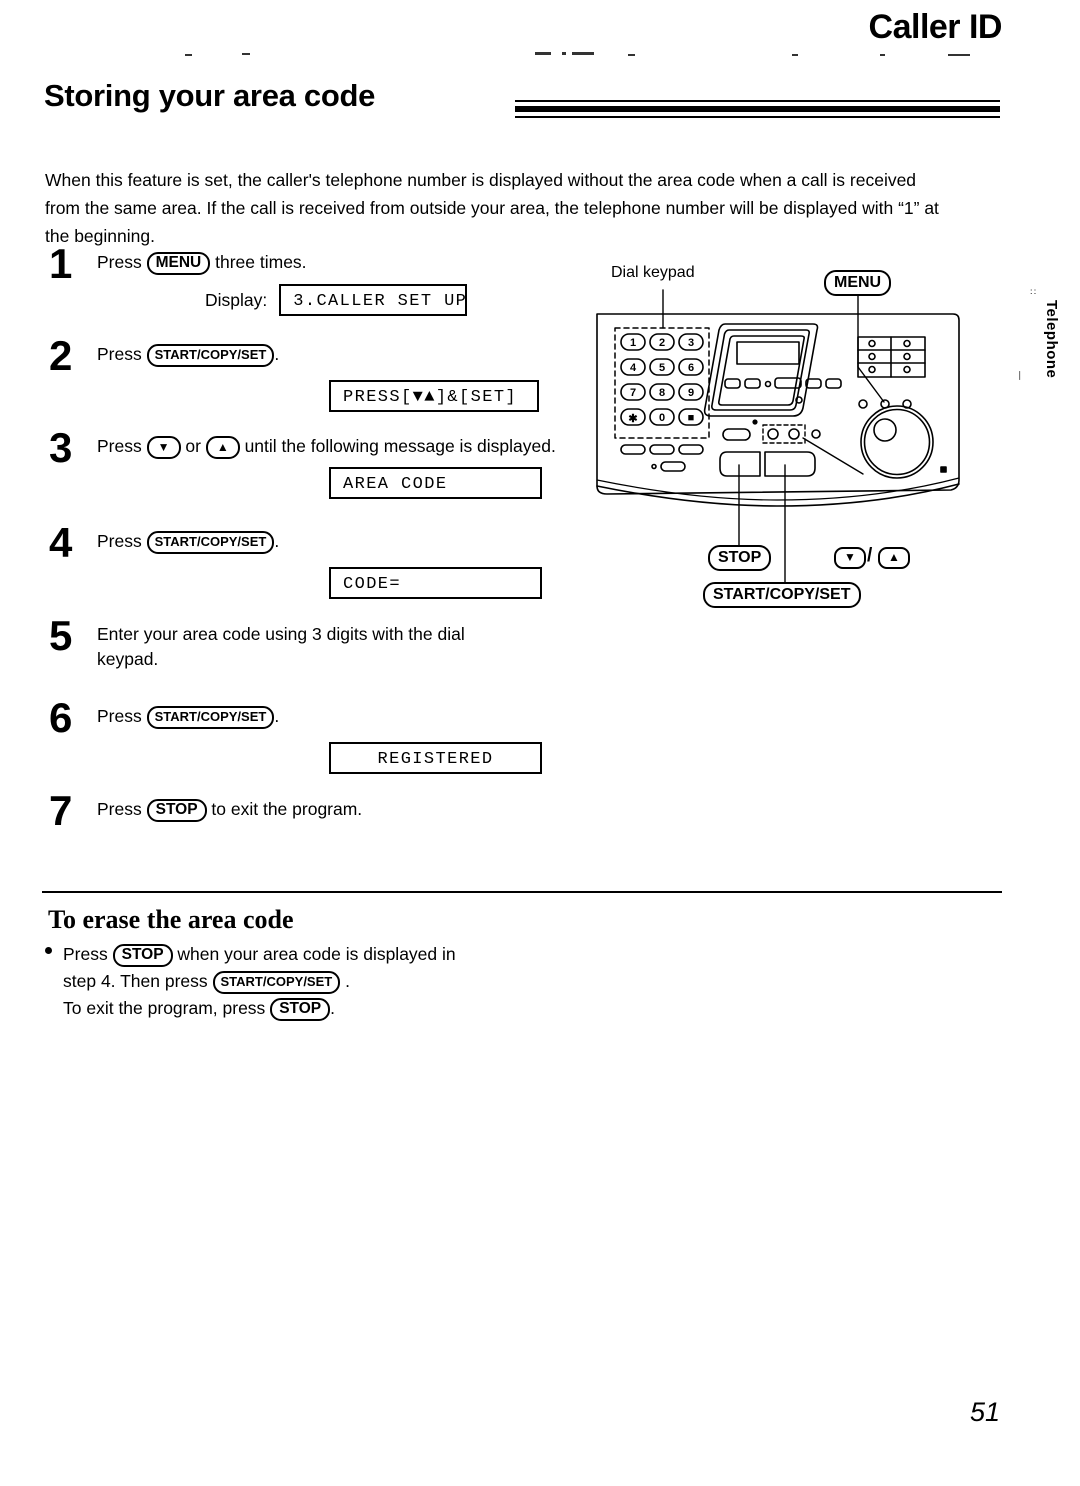  Describe the element at coordinates (163, 447) in the screenshot. I see `down-arrow-key: ▼` at that location.